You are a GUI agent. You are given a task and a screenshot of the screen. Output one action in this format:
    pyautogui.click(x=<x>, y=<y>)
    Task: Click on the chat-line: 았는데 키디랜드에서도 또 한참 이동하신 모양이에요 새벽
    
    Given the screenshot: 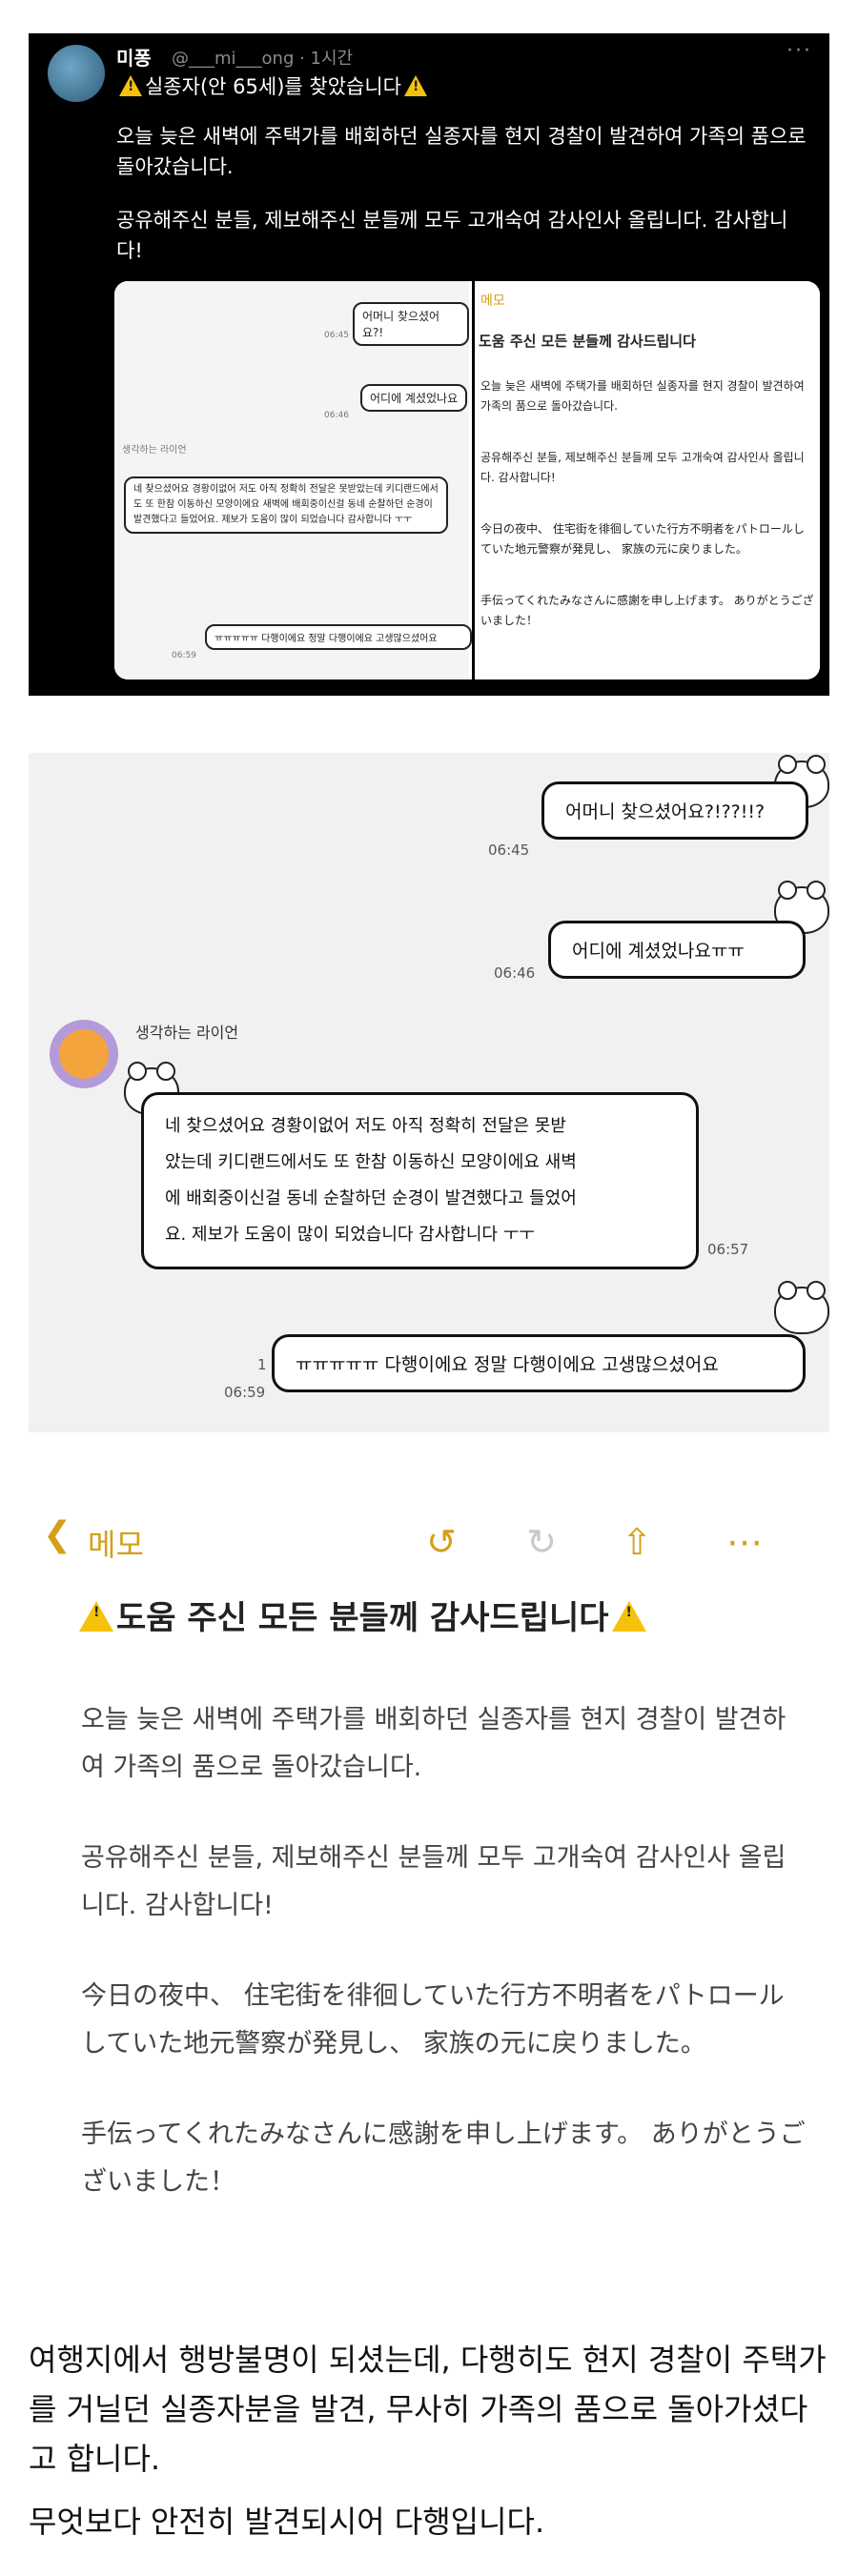 What is the action you would take?
    pyautogui.click(x=371, y=1162)
    